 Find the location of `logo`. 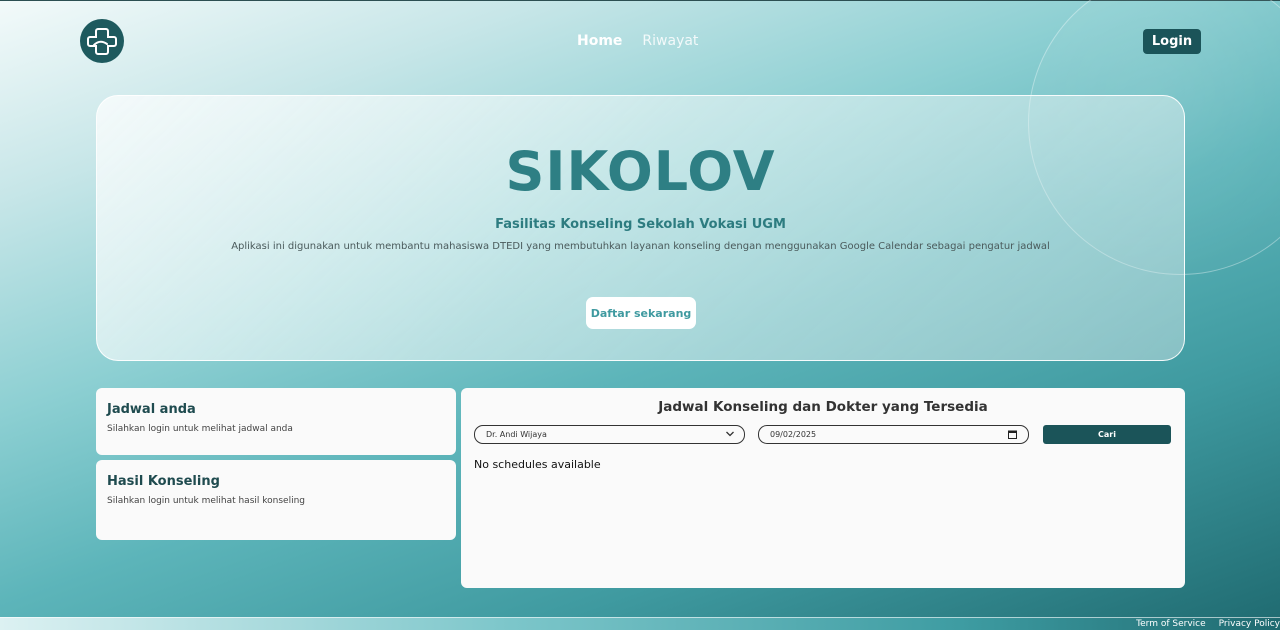

logo is located at coordinates (102, 41).